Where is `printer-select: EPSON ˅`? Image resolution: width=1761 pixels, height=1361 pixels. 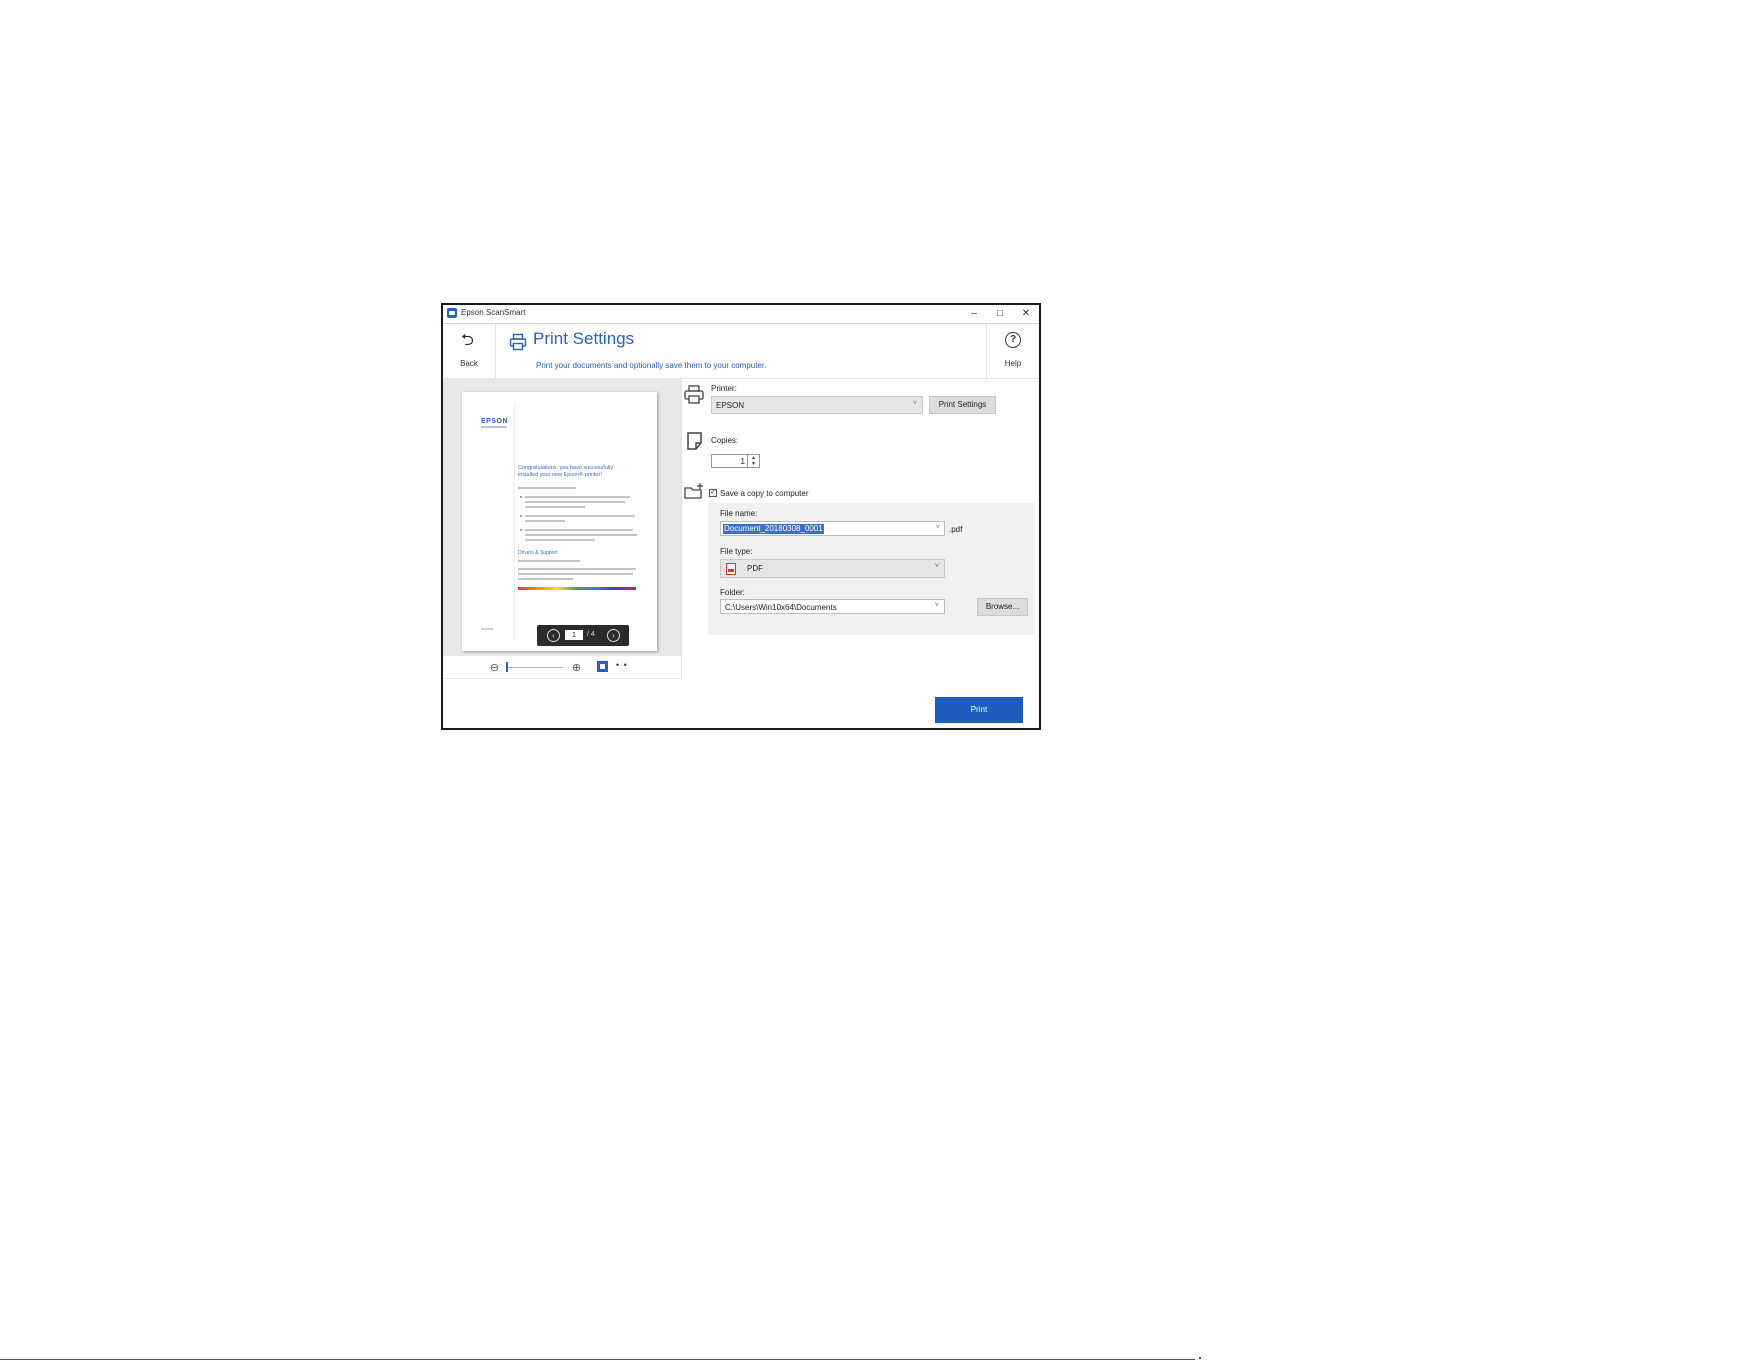 printer-select: EPSON ˅ is located at coordinates (817, 405).